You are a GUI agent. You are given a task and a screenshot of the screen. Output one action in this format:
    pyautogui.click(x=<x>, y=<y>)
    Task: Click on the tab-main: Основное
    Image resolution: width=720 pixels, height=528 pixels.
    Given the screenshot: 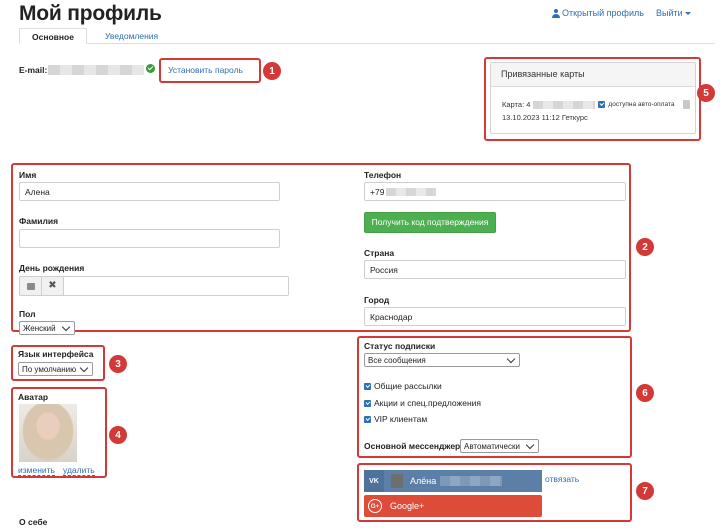 What is the action you would take?
    pyautogui.click(x=53, y=36)
    